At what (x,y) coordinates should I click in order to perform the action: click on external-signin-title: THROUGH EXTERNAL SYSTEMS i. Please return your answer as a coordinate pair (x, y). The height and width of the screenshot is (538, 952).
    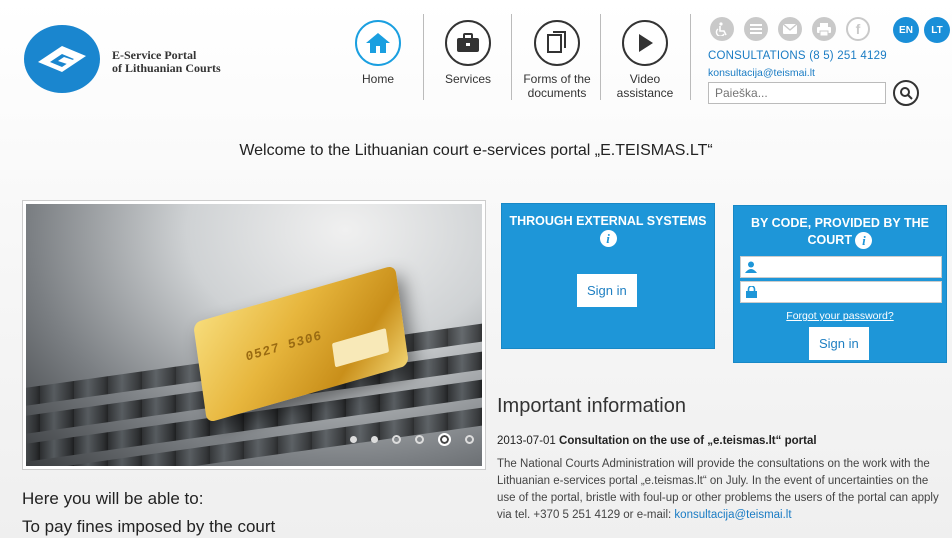
    Looking at the image, I should click on (608, 226).